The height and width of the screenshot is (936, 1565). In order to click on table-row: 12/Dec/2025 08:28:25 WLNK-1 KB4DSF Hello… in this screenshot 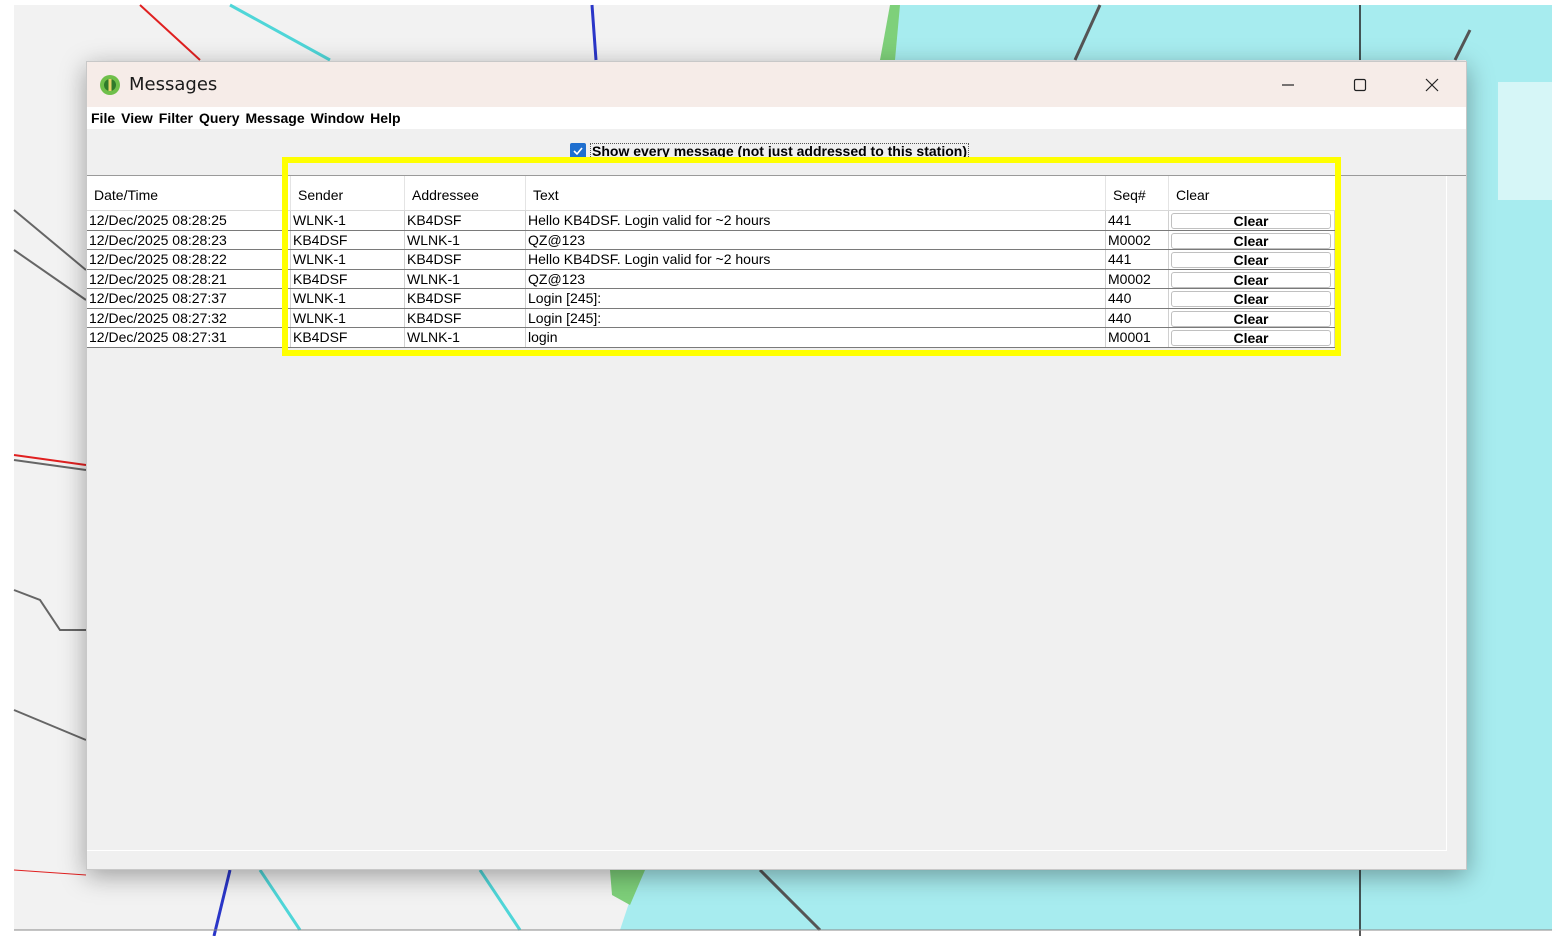, I will do `click(711, 221)`.